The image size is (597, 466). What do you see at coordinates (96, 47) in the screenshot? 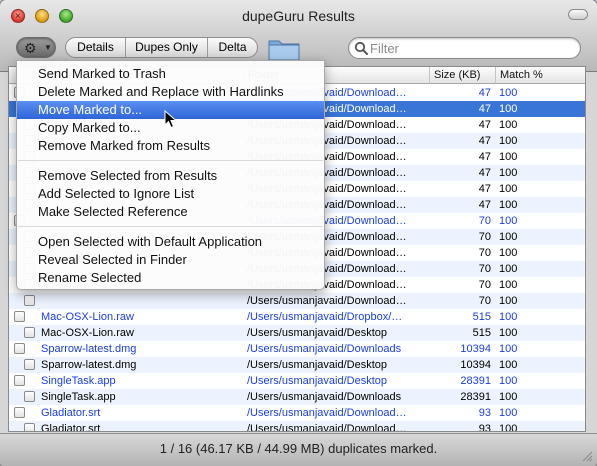
I see `details-button: Details` at bounding box center [96, 47].